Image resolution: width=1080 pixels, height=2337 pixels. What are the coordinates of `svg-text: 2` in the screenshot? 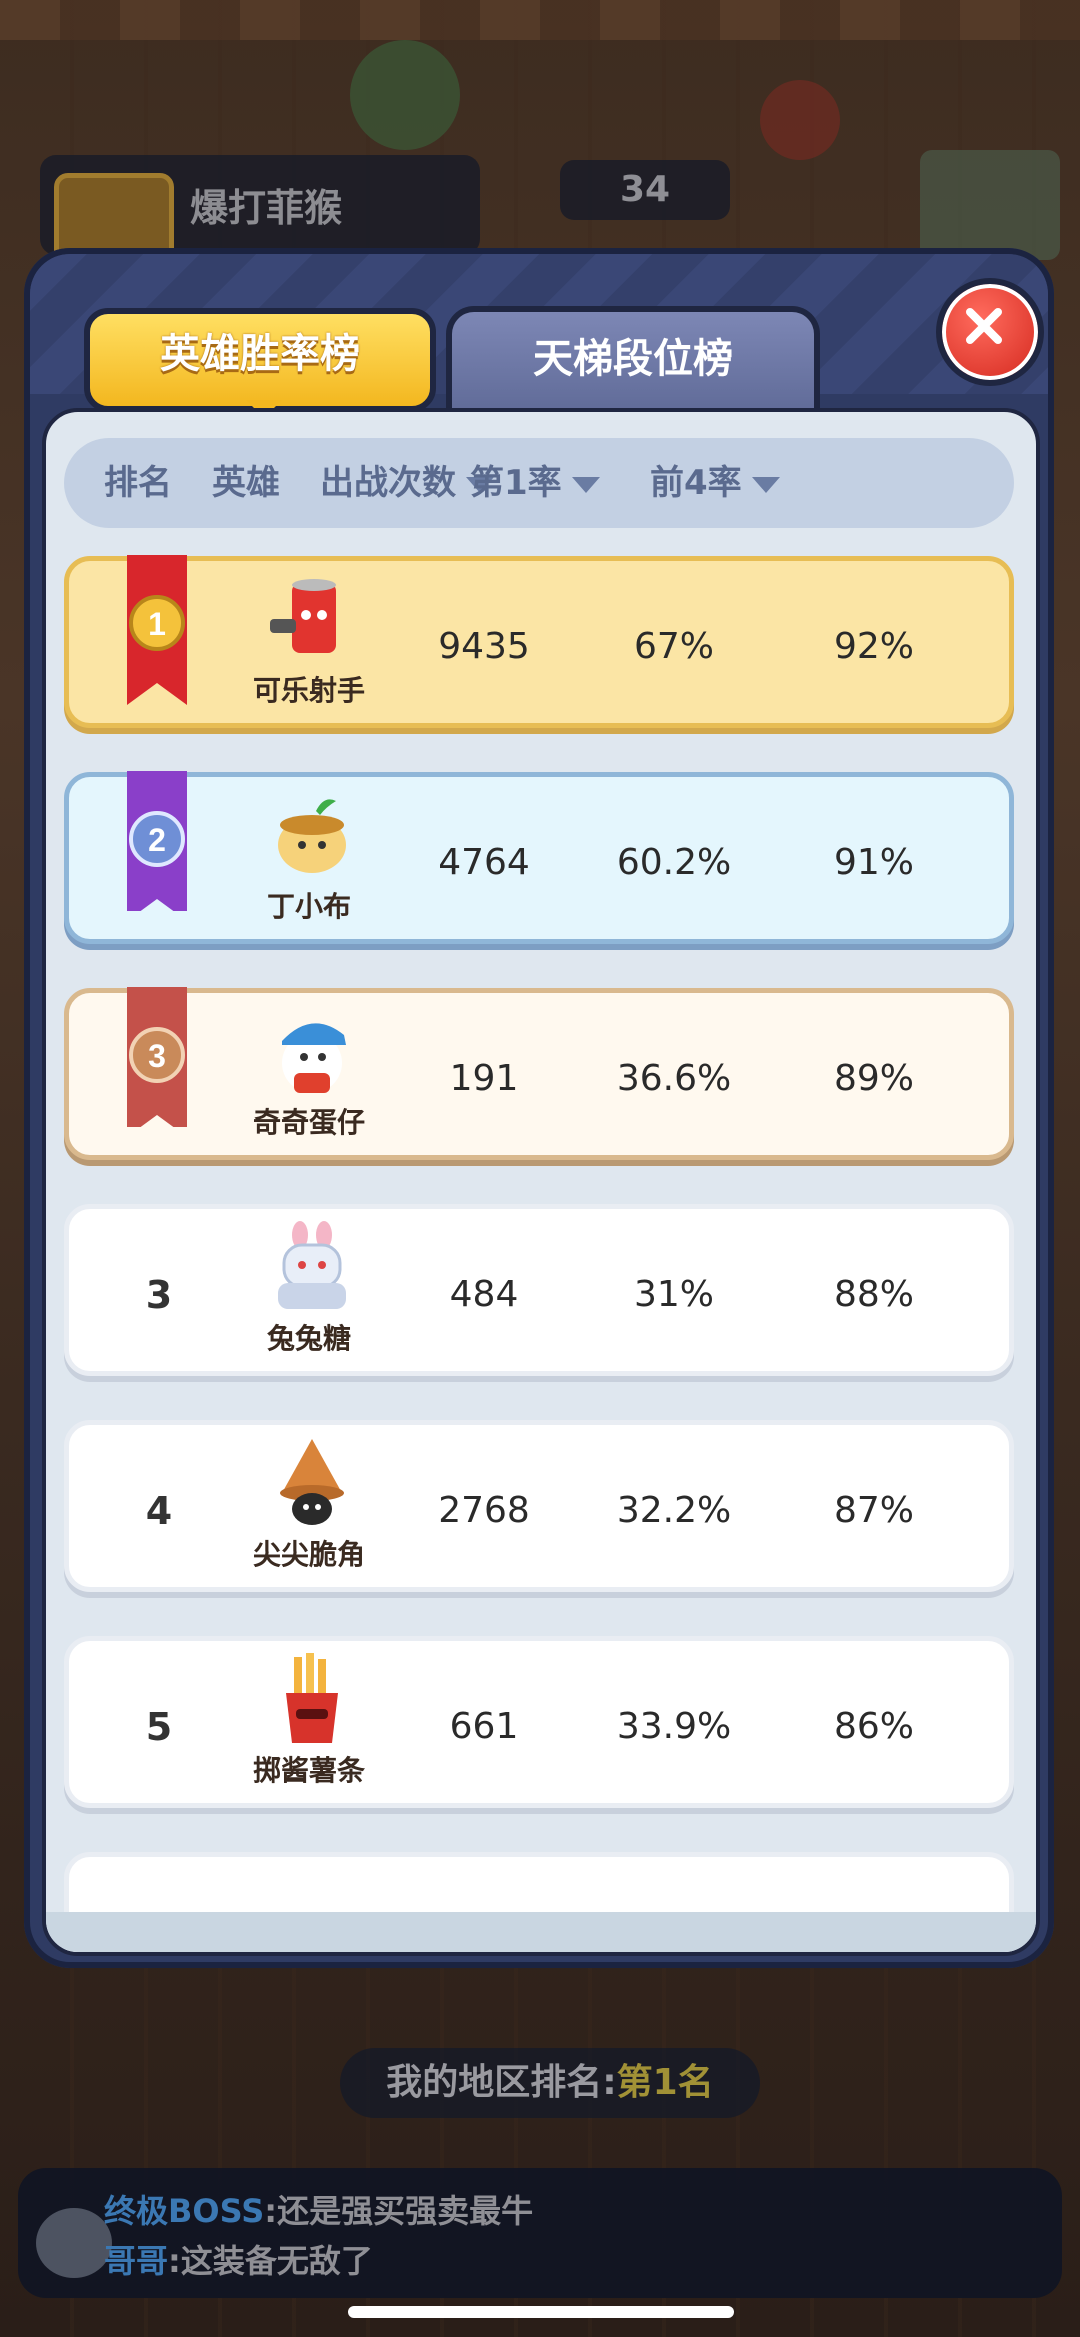 It's located at (157, 840).